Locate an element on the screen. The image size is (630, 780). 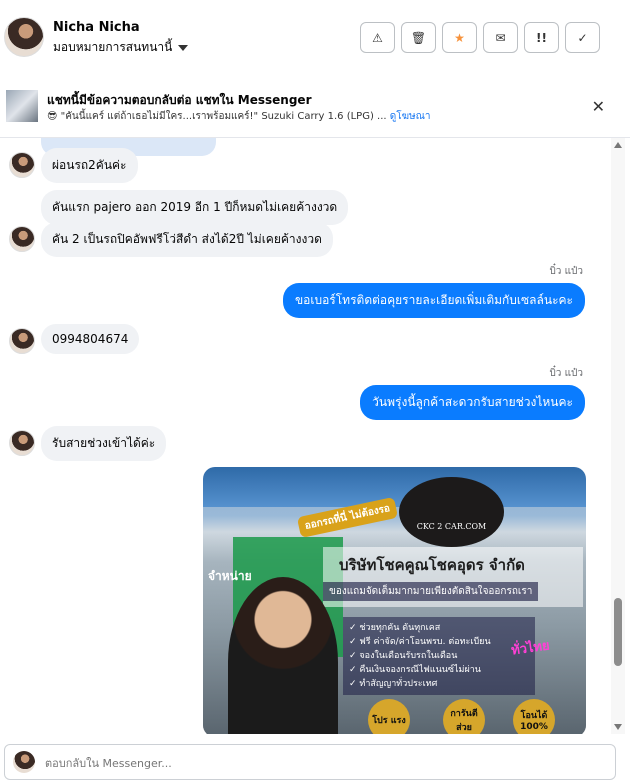
check-icon: ✓ is located at coordinates (582, 37).